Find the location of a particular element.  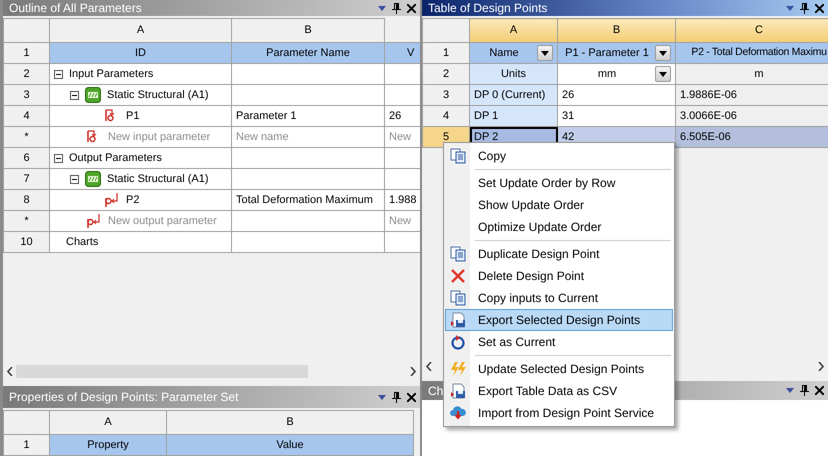

column-title: Property is located at coordinates (108, 445).